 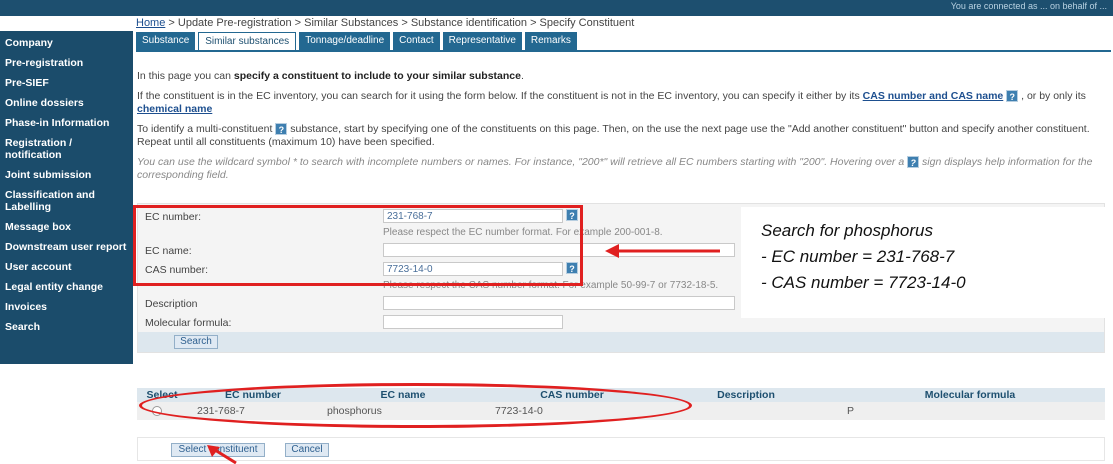 What do you see at coordinates (150, 23) in the screenshot?
I see `breadcrumb-home-link: Home` at bounding box center [150, 23].